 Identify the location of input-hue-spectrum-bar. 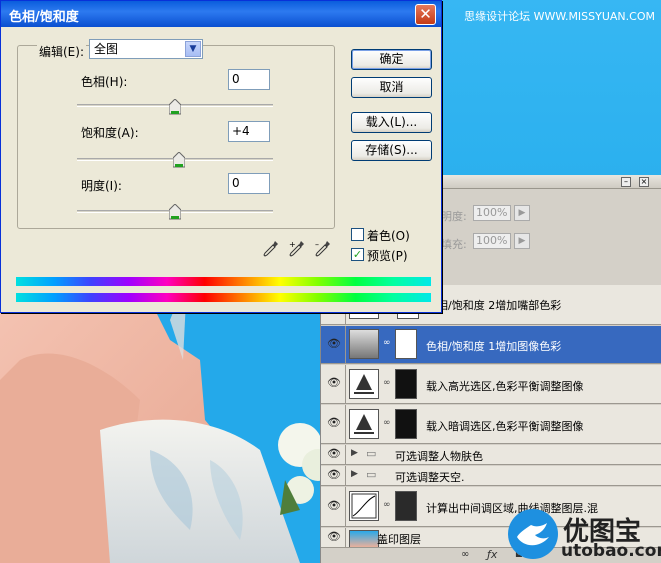
(223, 281).